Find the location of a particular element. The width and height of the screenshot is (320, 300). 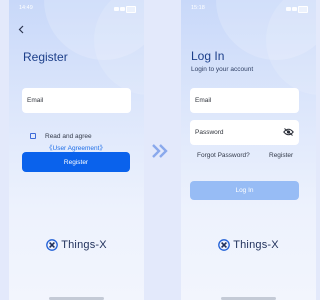

eye-off-icon is located at coordinates (288, 132).